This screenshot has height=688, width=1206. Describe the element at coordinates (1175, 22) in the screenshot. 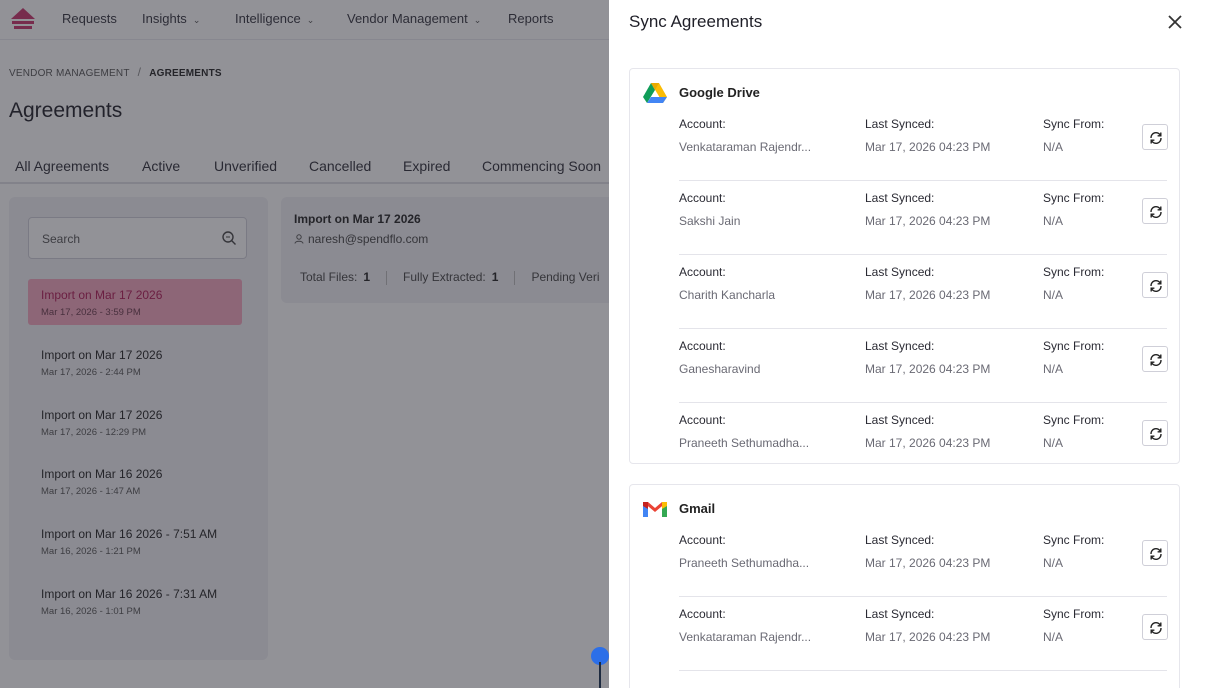

I see `close-icon` at that location.